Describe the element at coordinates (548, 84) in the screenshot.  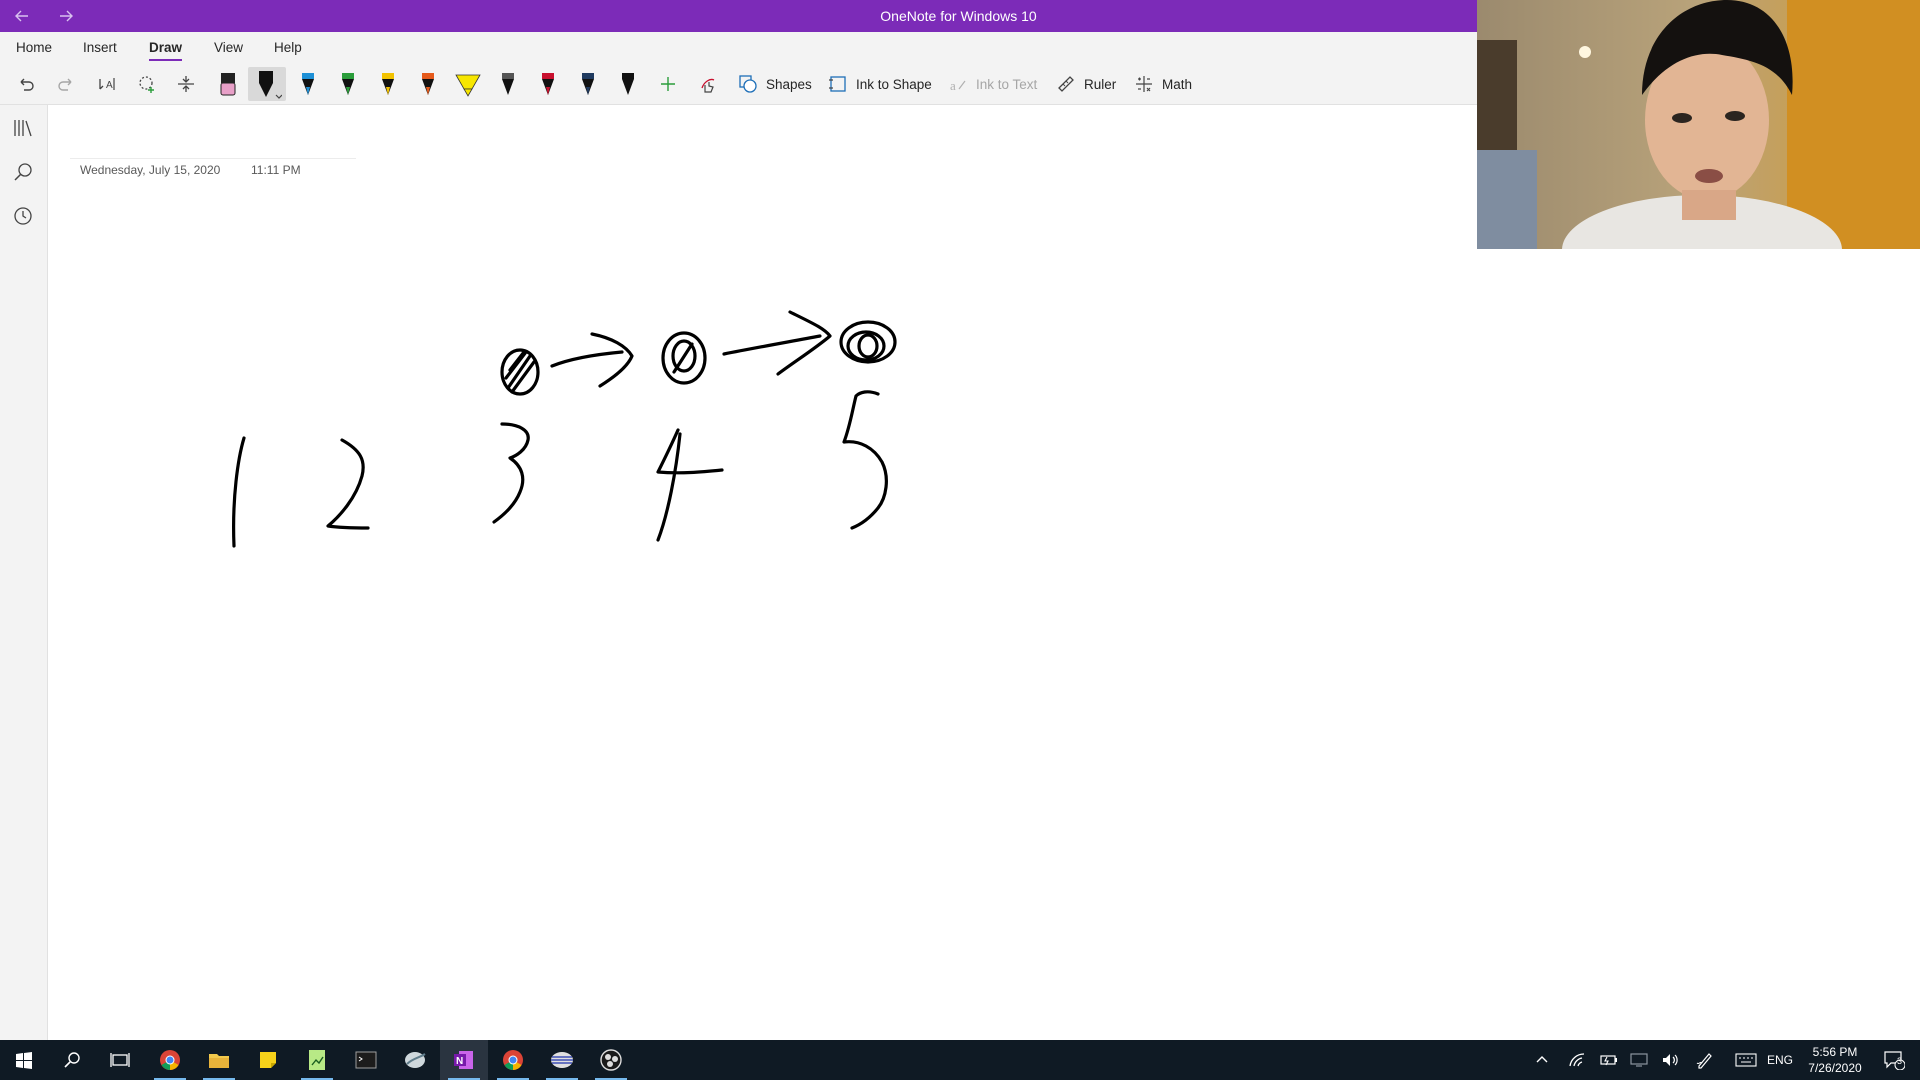
I see `red-pen-icon` at that location.